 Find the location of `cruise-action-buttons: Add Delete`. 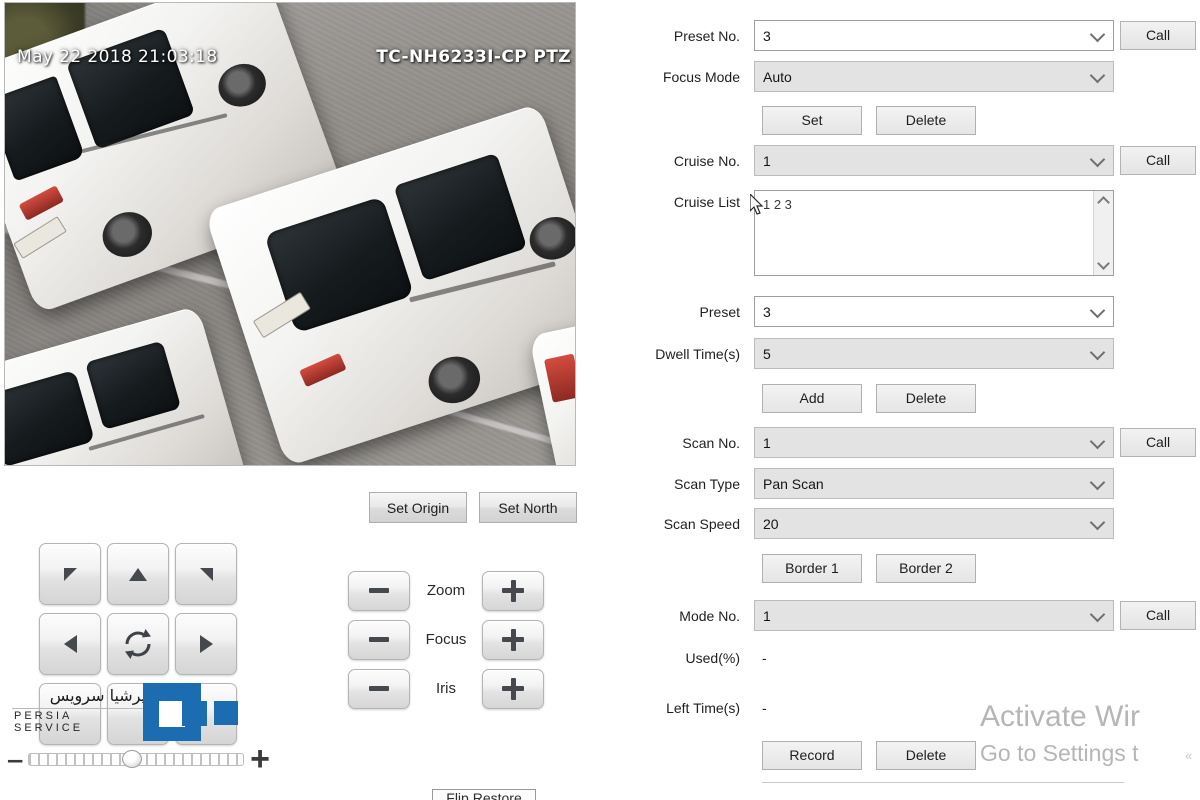

cruise-action-buttons: Add Delete is located at coordinates (869, 398).